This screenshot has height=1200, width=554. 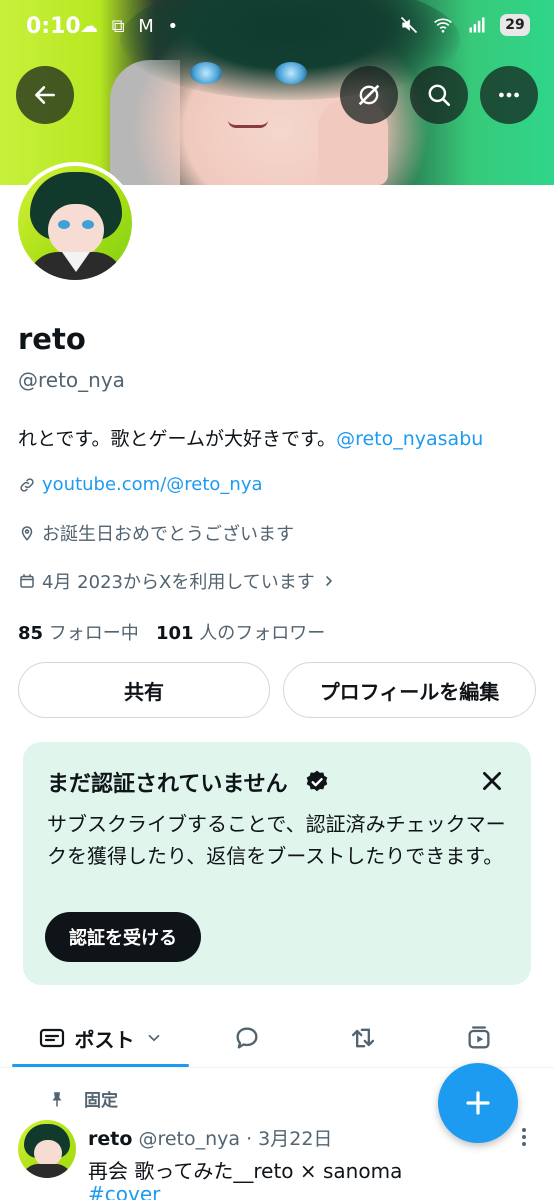 I want to click on following-count: 85, so click(x=31, y=633).